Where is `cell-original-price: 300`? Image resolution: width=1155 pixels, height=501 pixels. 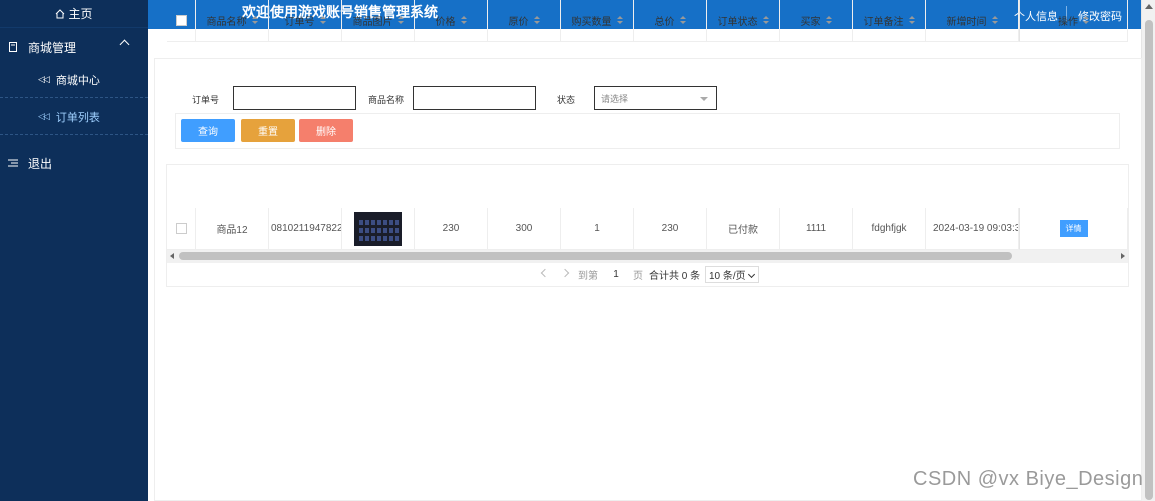
cell-original-price: 300 is located at coordinates (524, 229).